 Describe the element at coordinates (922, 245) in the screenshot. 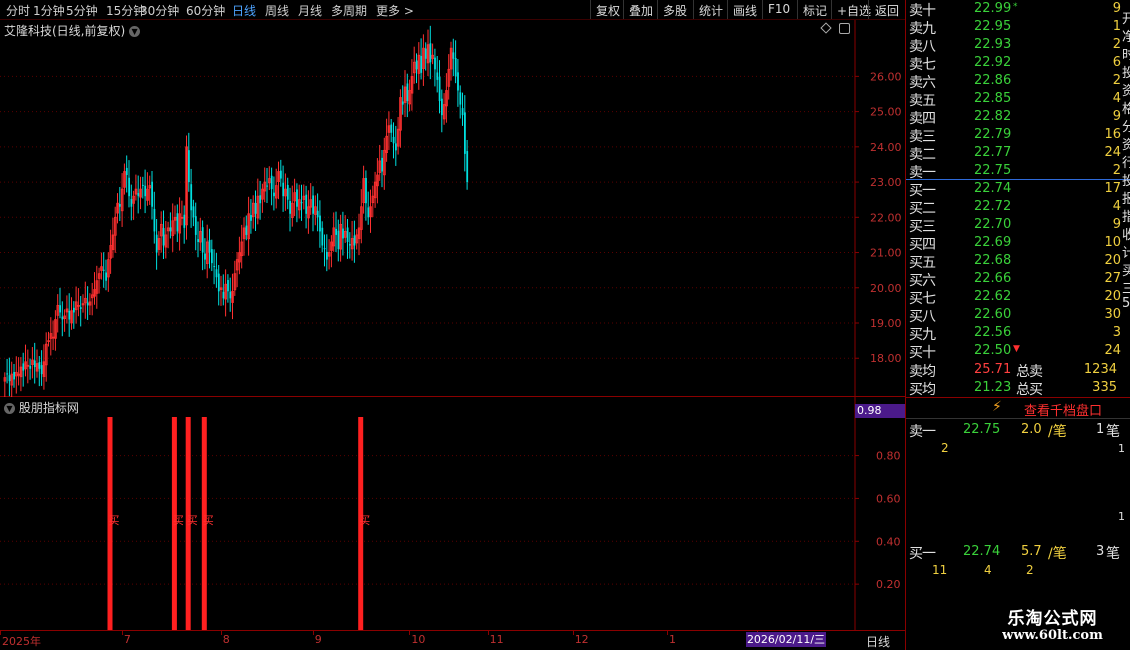

I see `bid-level-label: 买四` at that location.